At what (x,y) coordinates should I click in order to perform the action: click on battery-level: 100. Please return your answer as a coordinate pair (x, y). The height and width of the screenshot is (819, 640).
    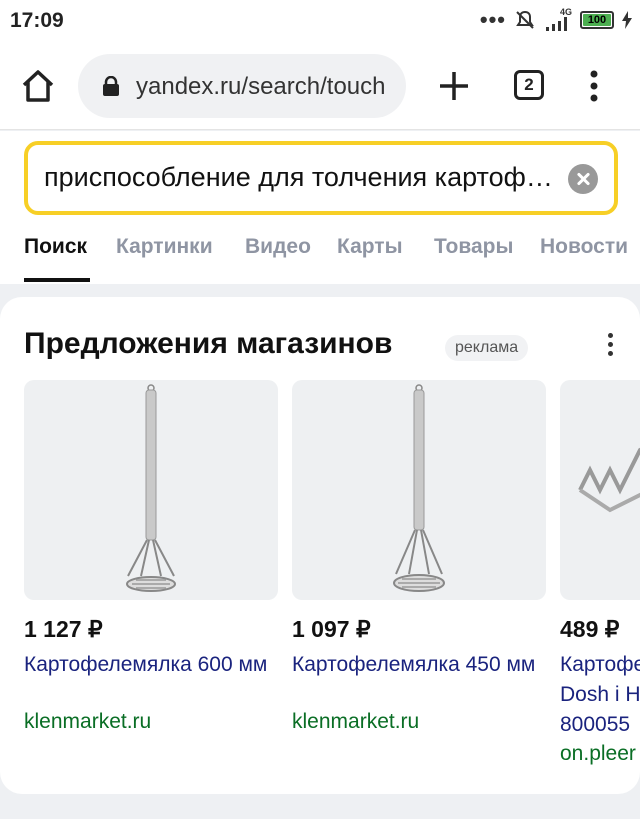
    Looking at the image, I should click on (597, 19).